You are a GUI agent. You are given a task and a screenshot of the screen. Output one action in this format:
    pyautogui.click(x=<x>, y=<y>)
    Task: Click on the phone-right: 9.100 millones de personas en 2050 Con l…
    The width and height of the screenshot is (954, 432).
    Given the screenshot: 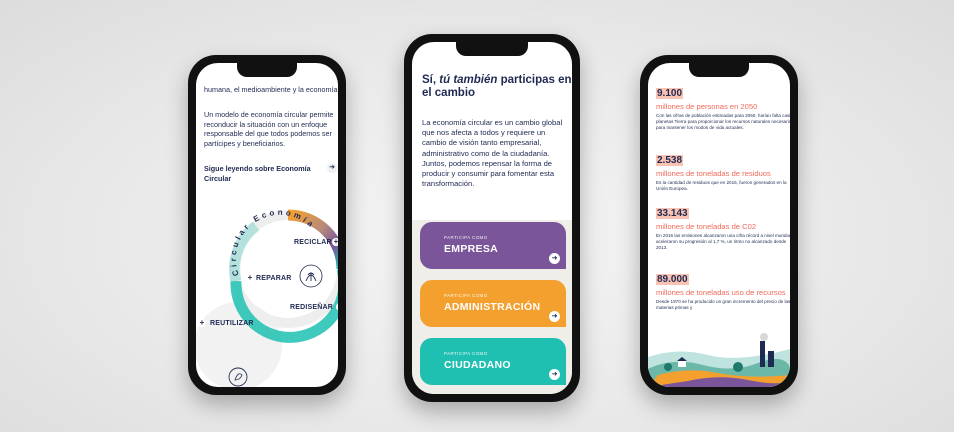 What is the action you would take?
    pyautogui.click(x=719, y=225)
    